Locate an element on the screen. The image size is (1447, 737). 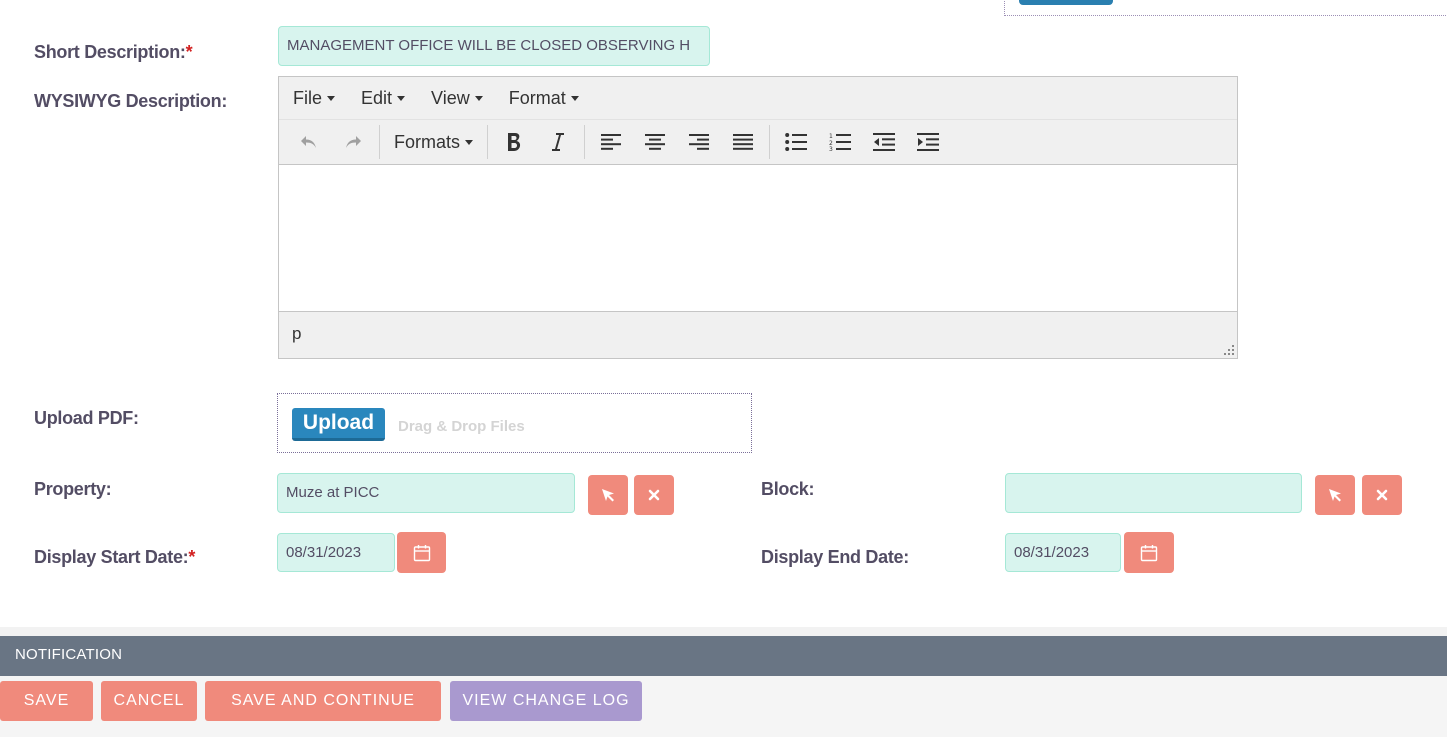
bullet-list-icon is located at coordinates (796, 142).